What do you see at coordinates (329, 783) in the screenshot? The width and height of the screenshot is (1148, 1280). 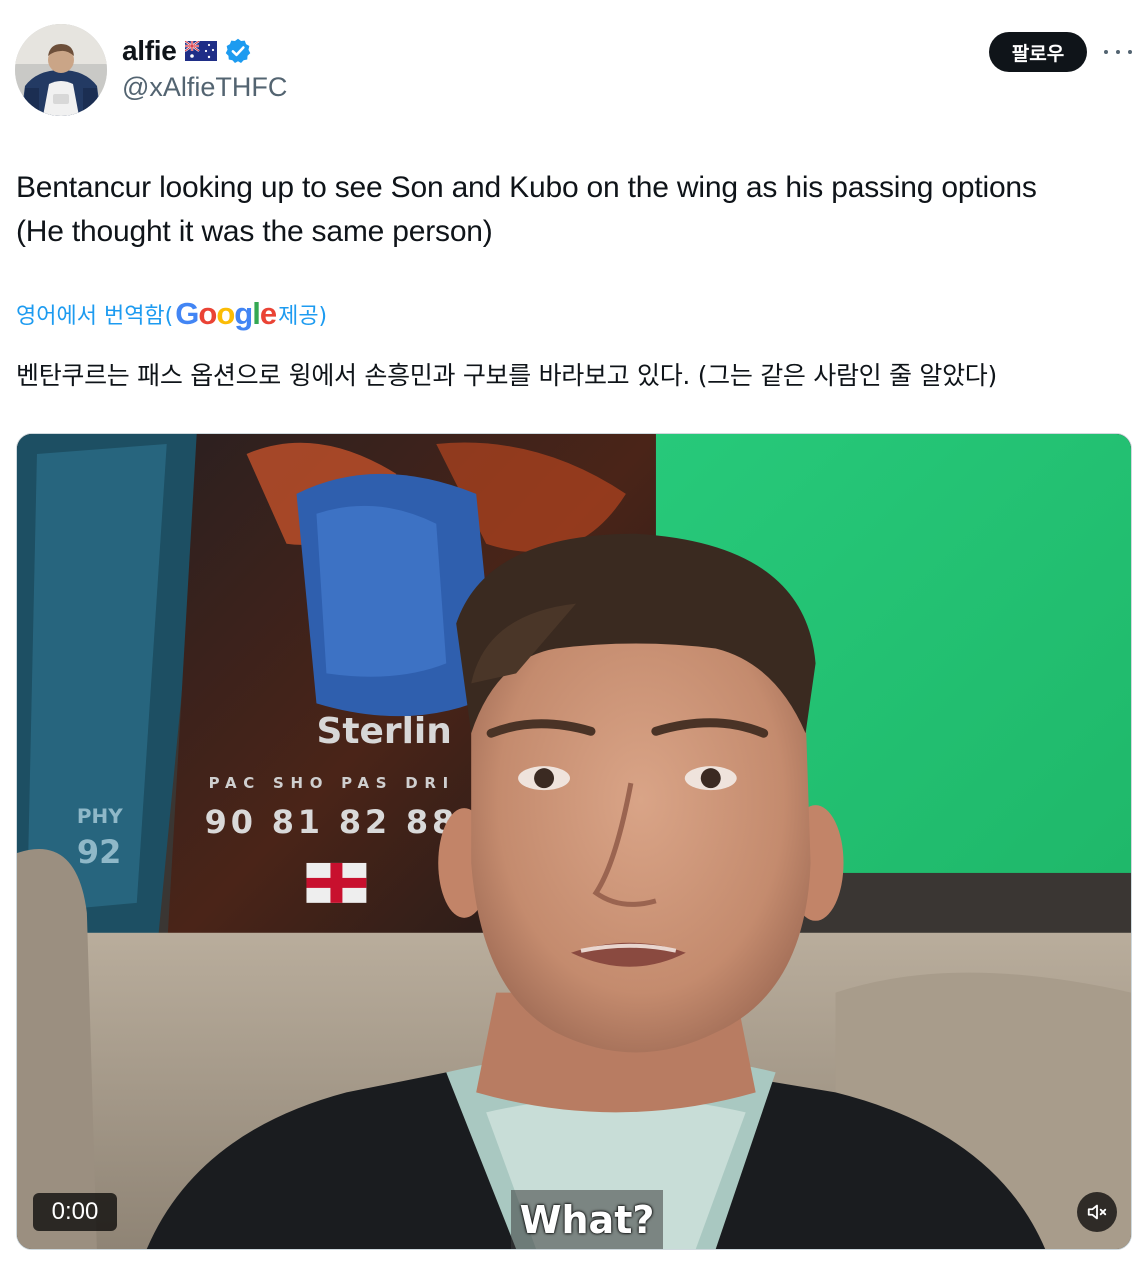 I see `card-stat-labels: PAC SHO PAS DRI` at bounding box center [329, 783].